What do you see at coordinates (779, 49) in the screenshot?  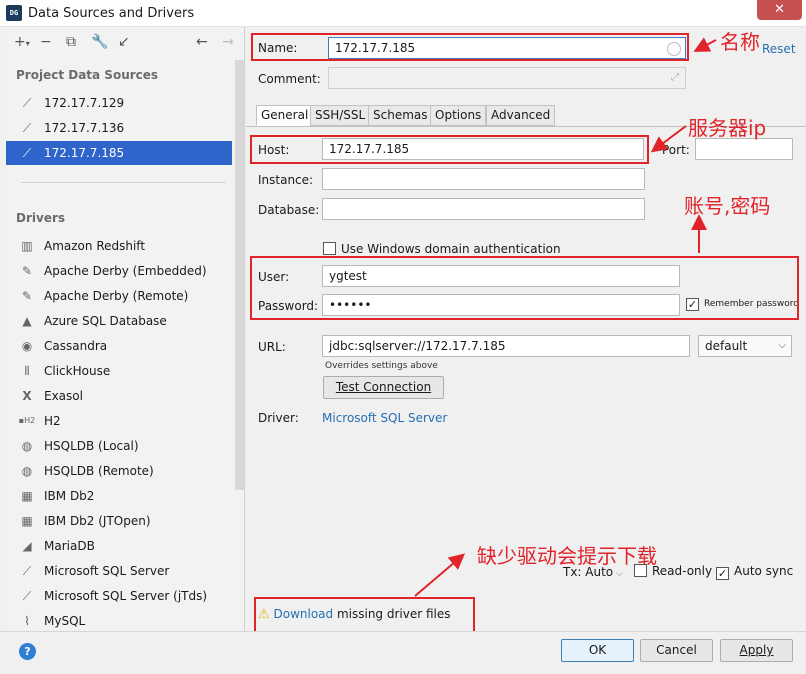 I see `reset-link: Reset` at bounding box center [779, 49].